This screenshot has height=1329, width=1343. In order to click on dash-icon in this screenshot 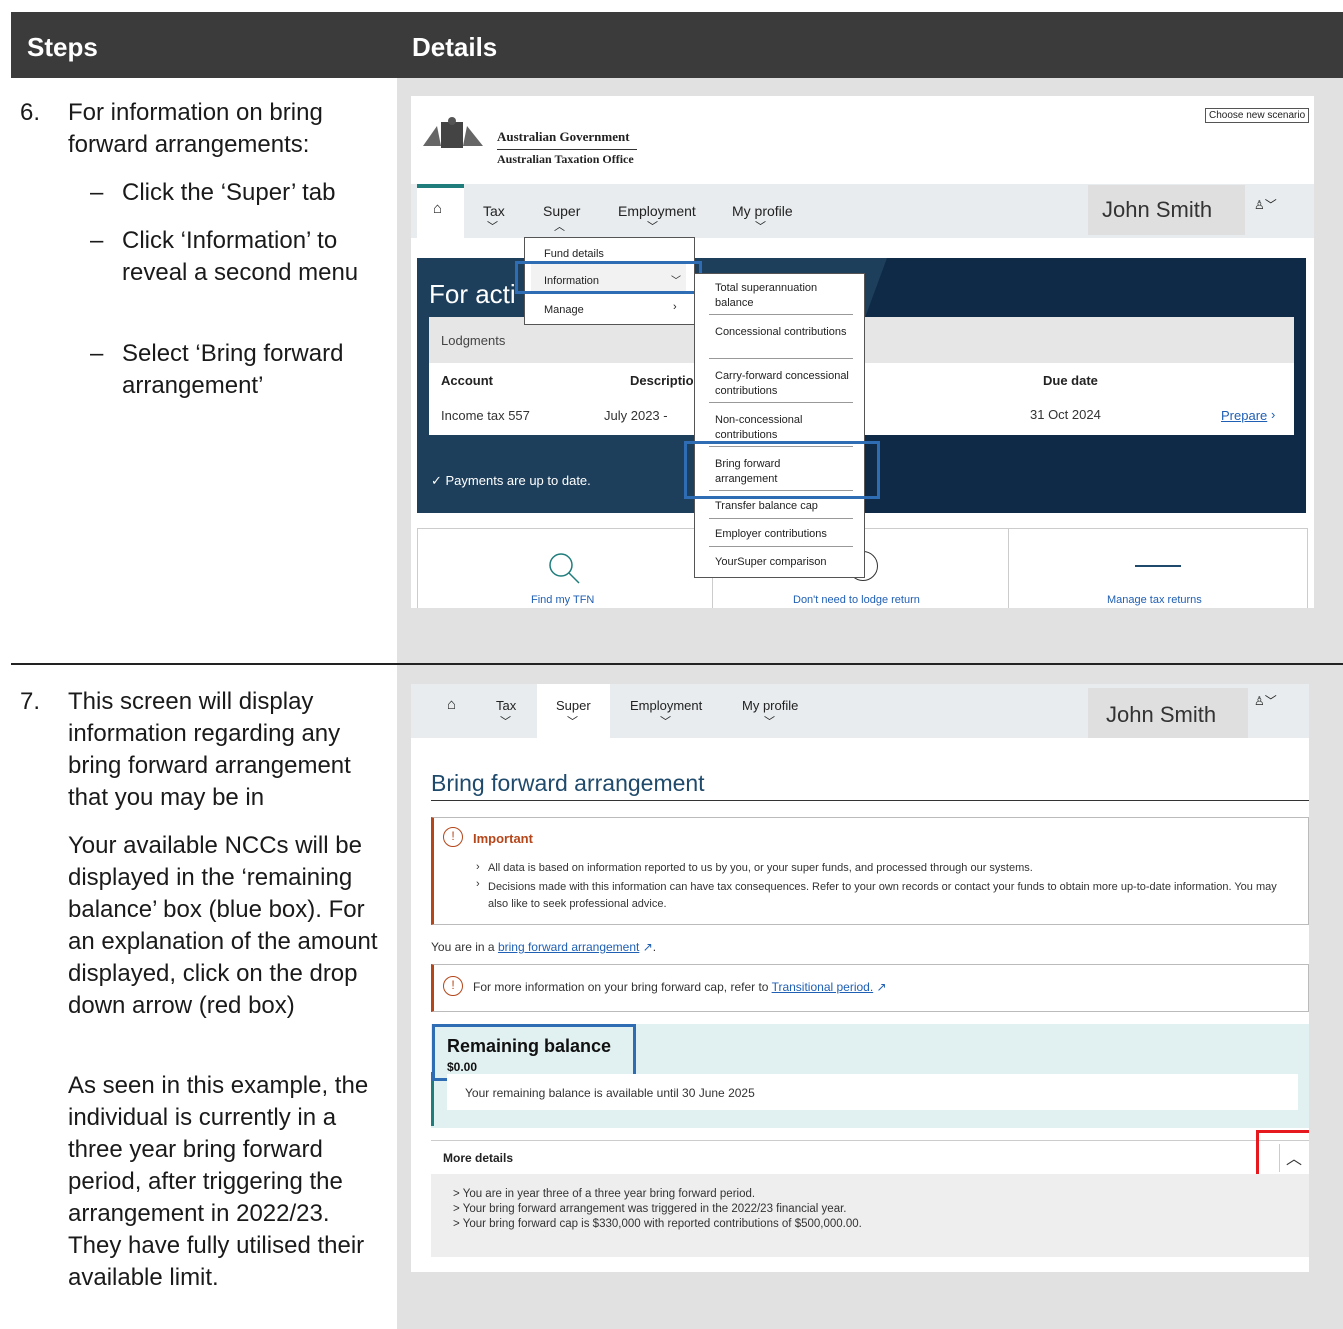, I will do `click(1158, 566)`.